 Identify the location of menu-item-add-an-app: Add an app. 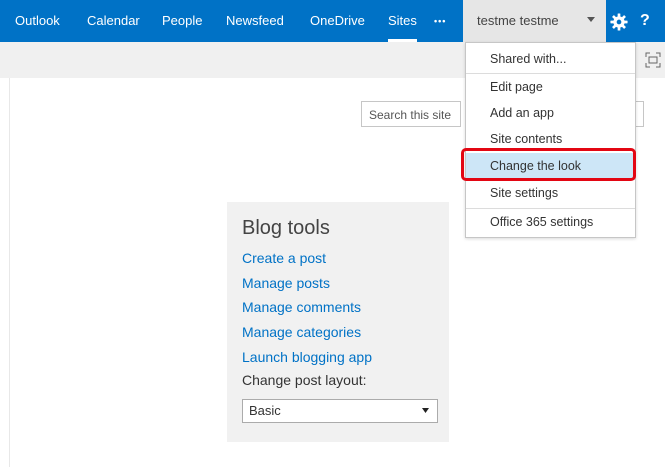
(550, 113).